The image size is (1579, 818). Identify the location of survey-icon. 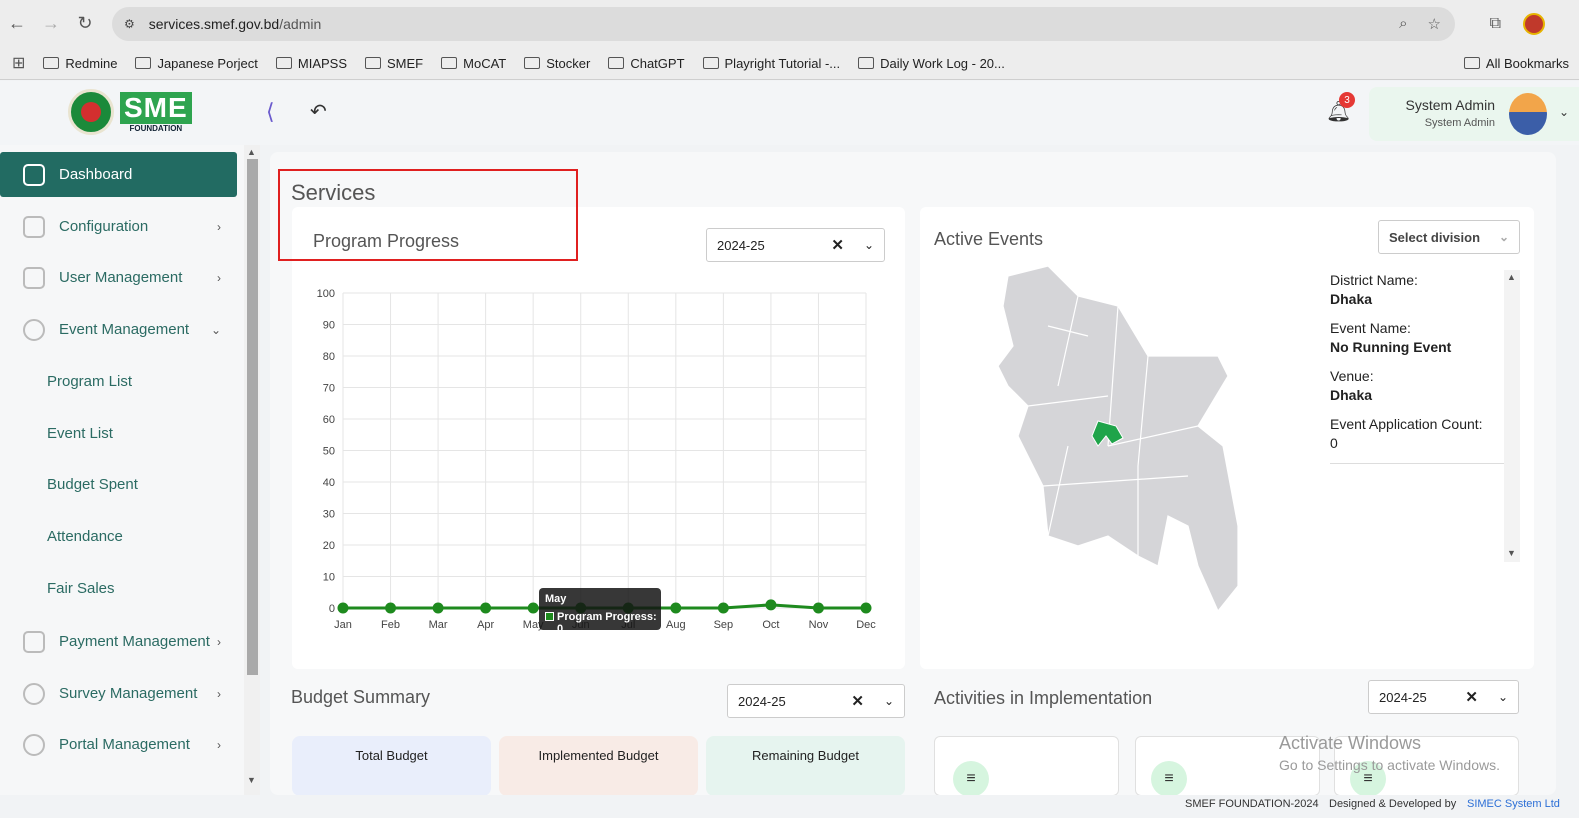
(34, 693).